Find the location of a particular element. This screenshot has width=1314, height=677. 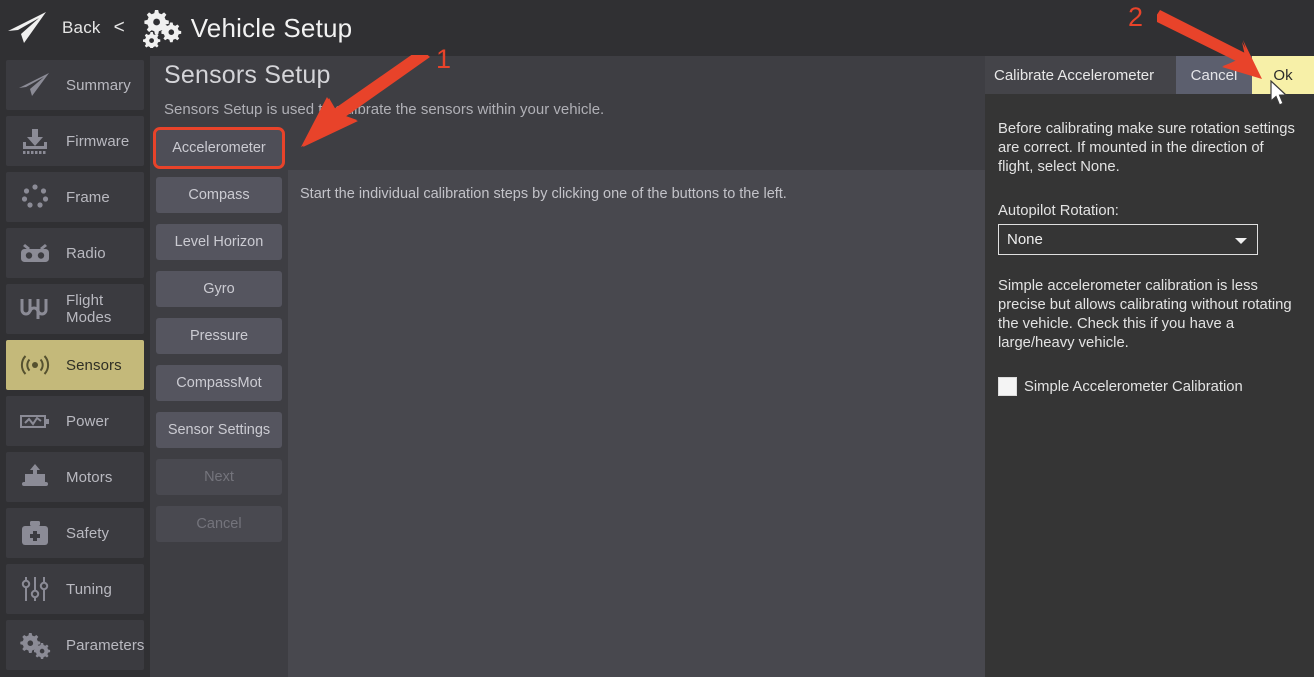

sidebar-item-parameters: Parameters is located at coordinates (75, 645).